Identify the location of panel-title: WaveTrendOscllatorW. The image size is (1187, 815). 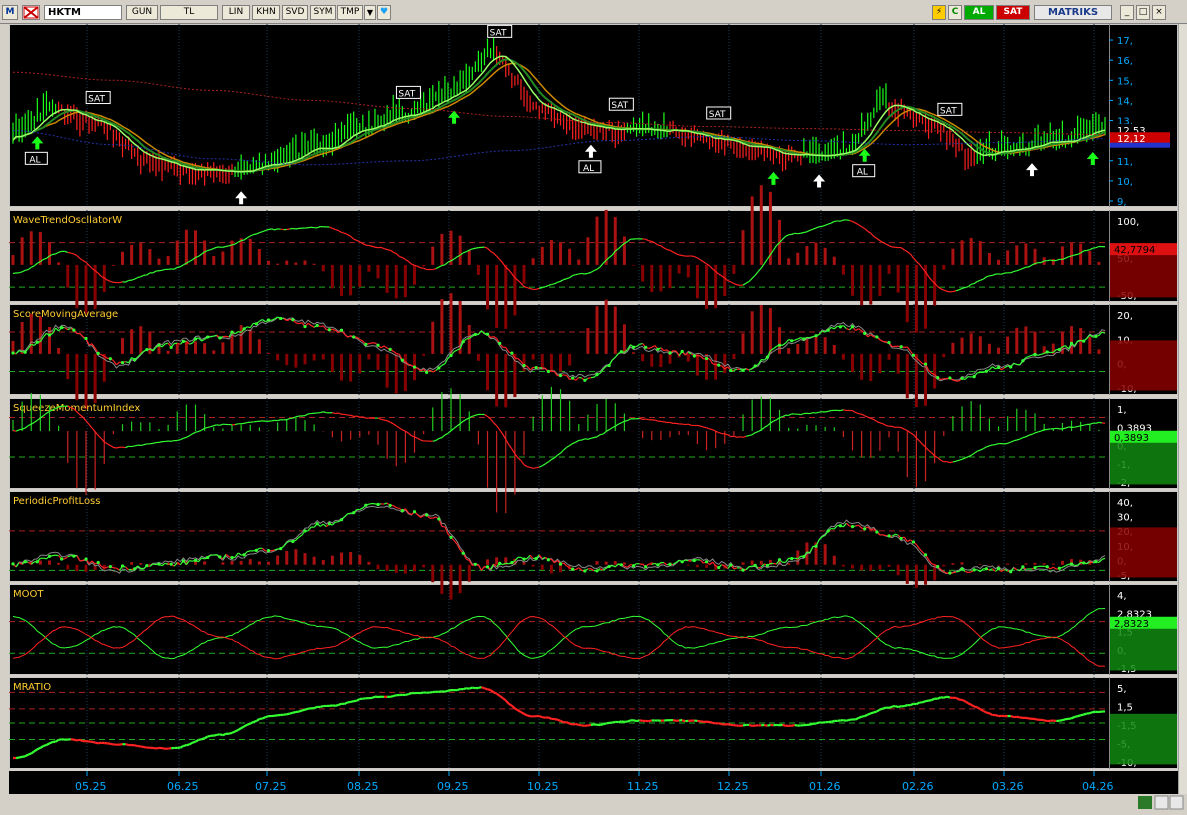
(67, 220).